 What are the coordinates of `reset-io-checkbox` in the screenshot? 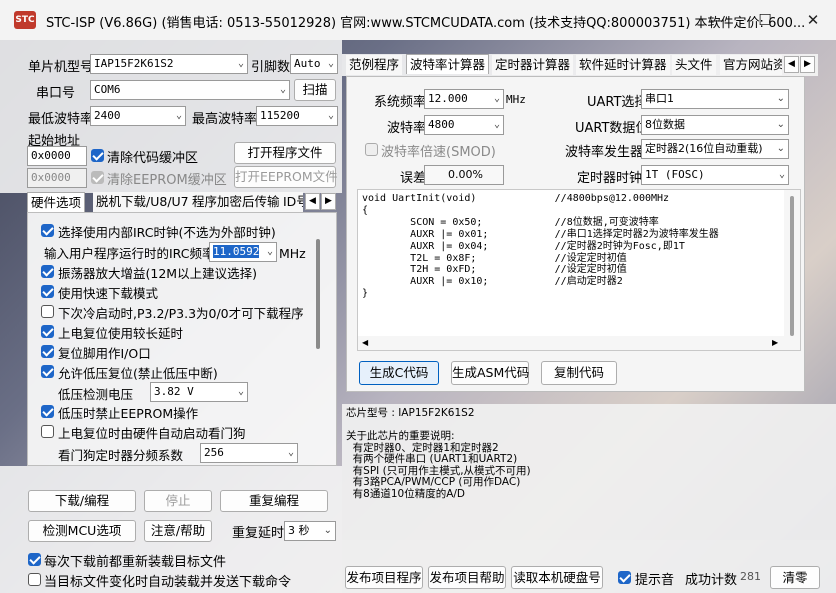 It's located at (47, 351).